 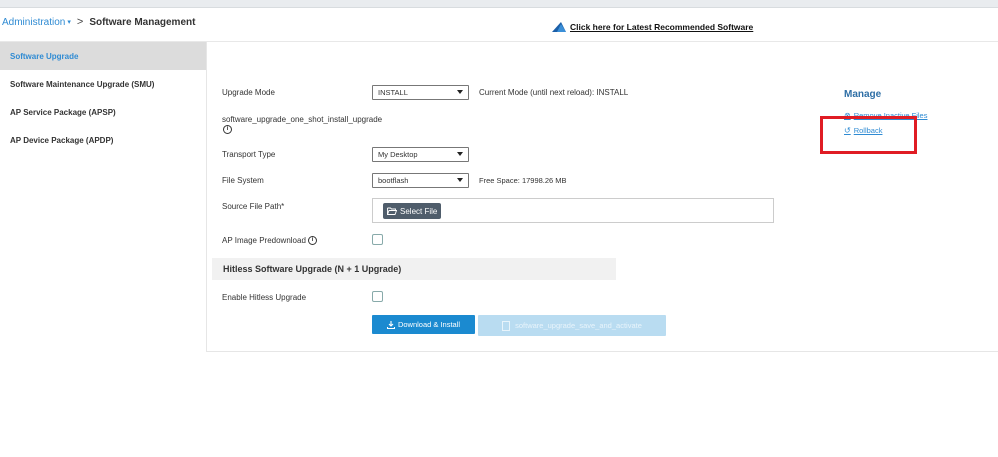 What do you see at coordinates (33, 22) in the screenshot?
I see `breadcrumb-administration: Administration` at bounding box center [33, 22].